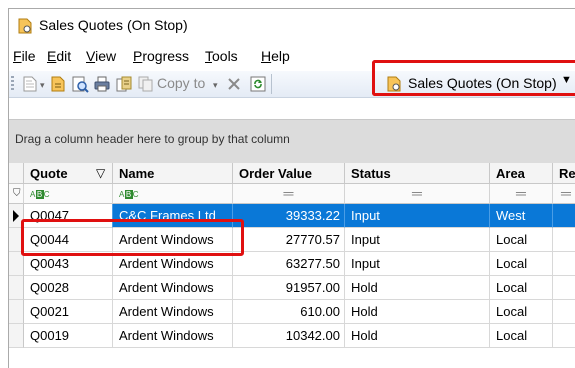 This screenshot has width=575, height=368. I want to click on column-header-name: Name, so click(173, 173).